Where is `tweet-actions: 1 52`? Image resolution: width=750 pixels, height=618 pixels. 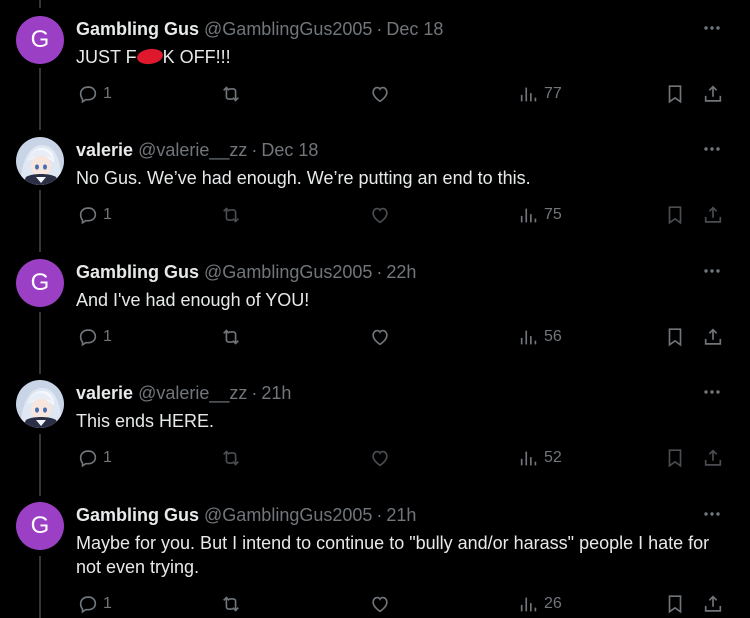
tweet-actions: 1 52 is located at coordinates (375, 458).